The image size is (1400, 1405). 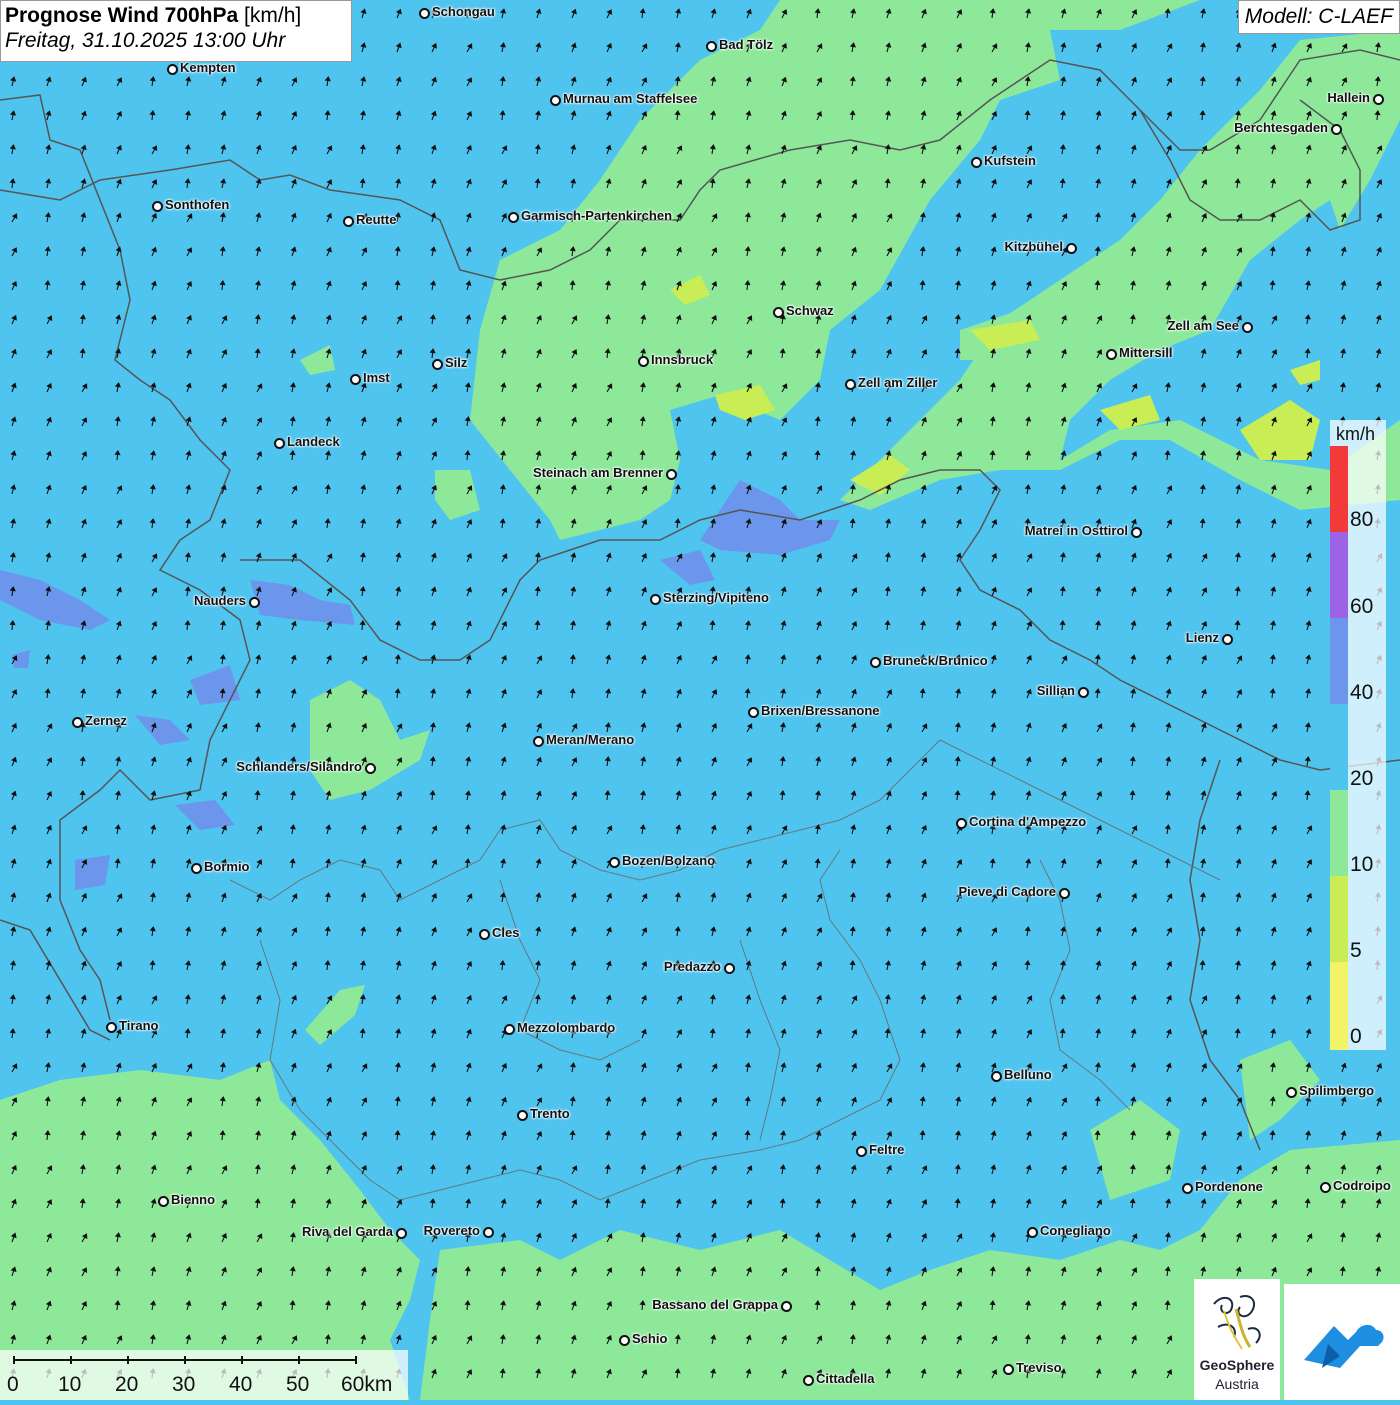 I want to click on city-label-hallein: Hallein, so click(x=1348, y=97).